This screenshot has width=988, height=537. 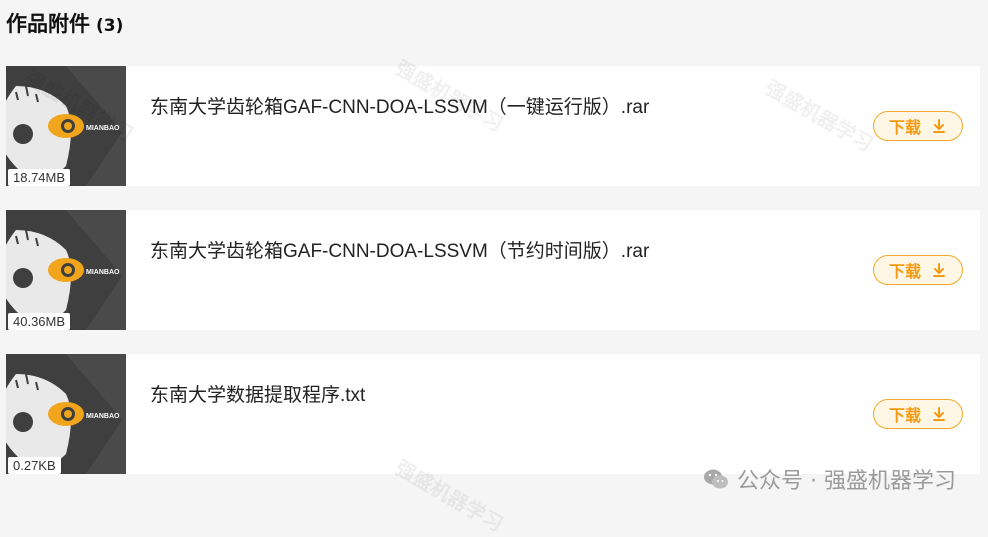 I want to click on file-thumbnail: MIANBAO 40.36MB, so click(x=66, y=270).